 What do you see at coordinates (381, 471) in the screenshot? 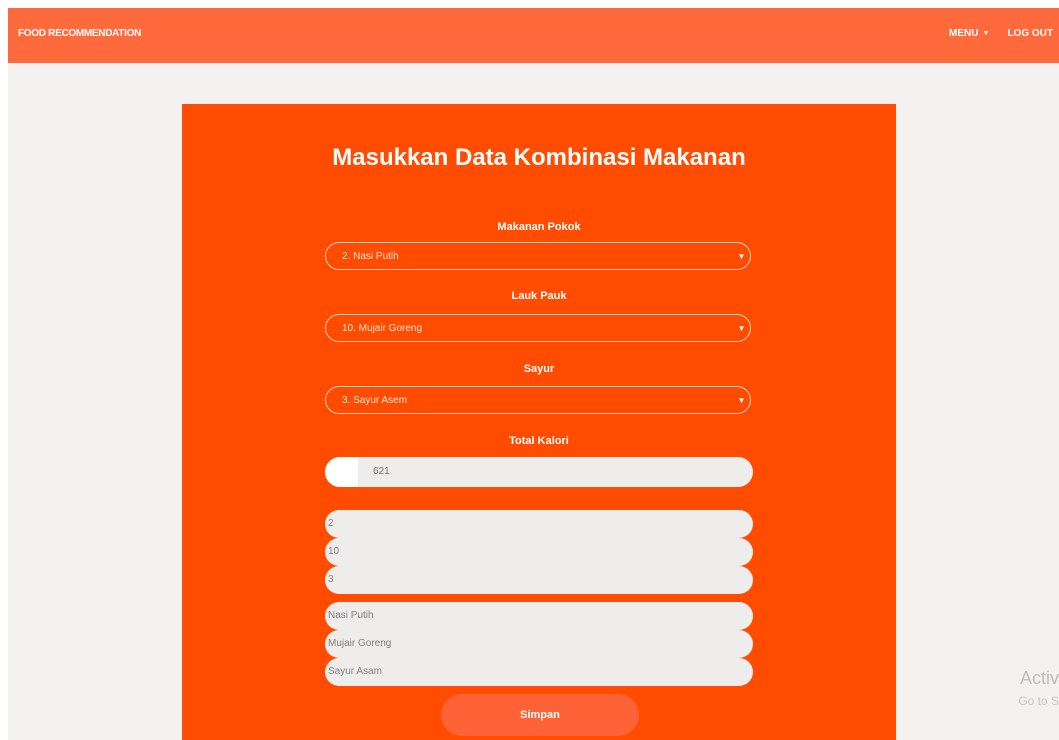
I see `total-kalori-value: 621` at bounding box center [381, 471].